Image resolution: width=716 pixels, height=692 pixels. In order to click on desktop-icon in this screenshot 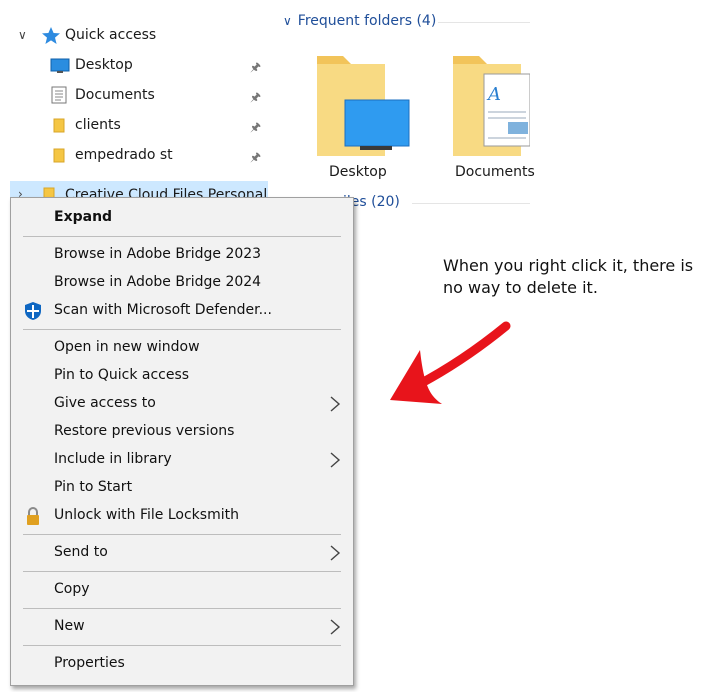, I will do `click(60, 65)`.